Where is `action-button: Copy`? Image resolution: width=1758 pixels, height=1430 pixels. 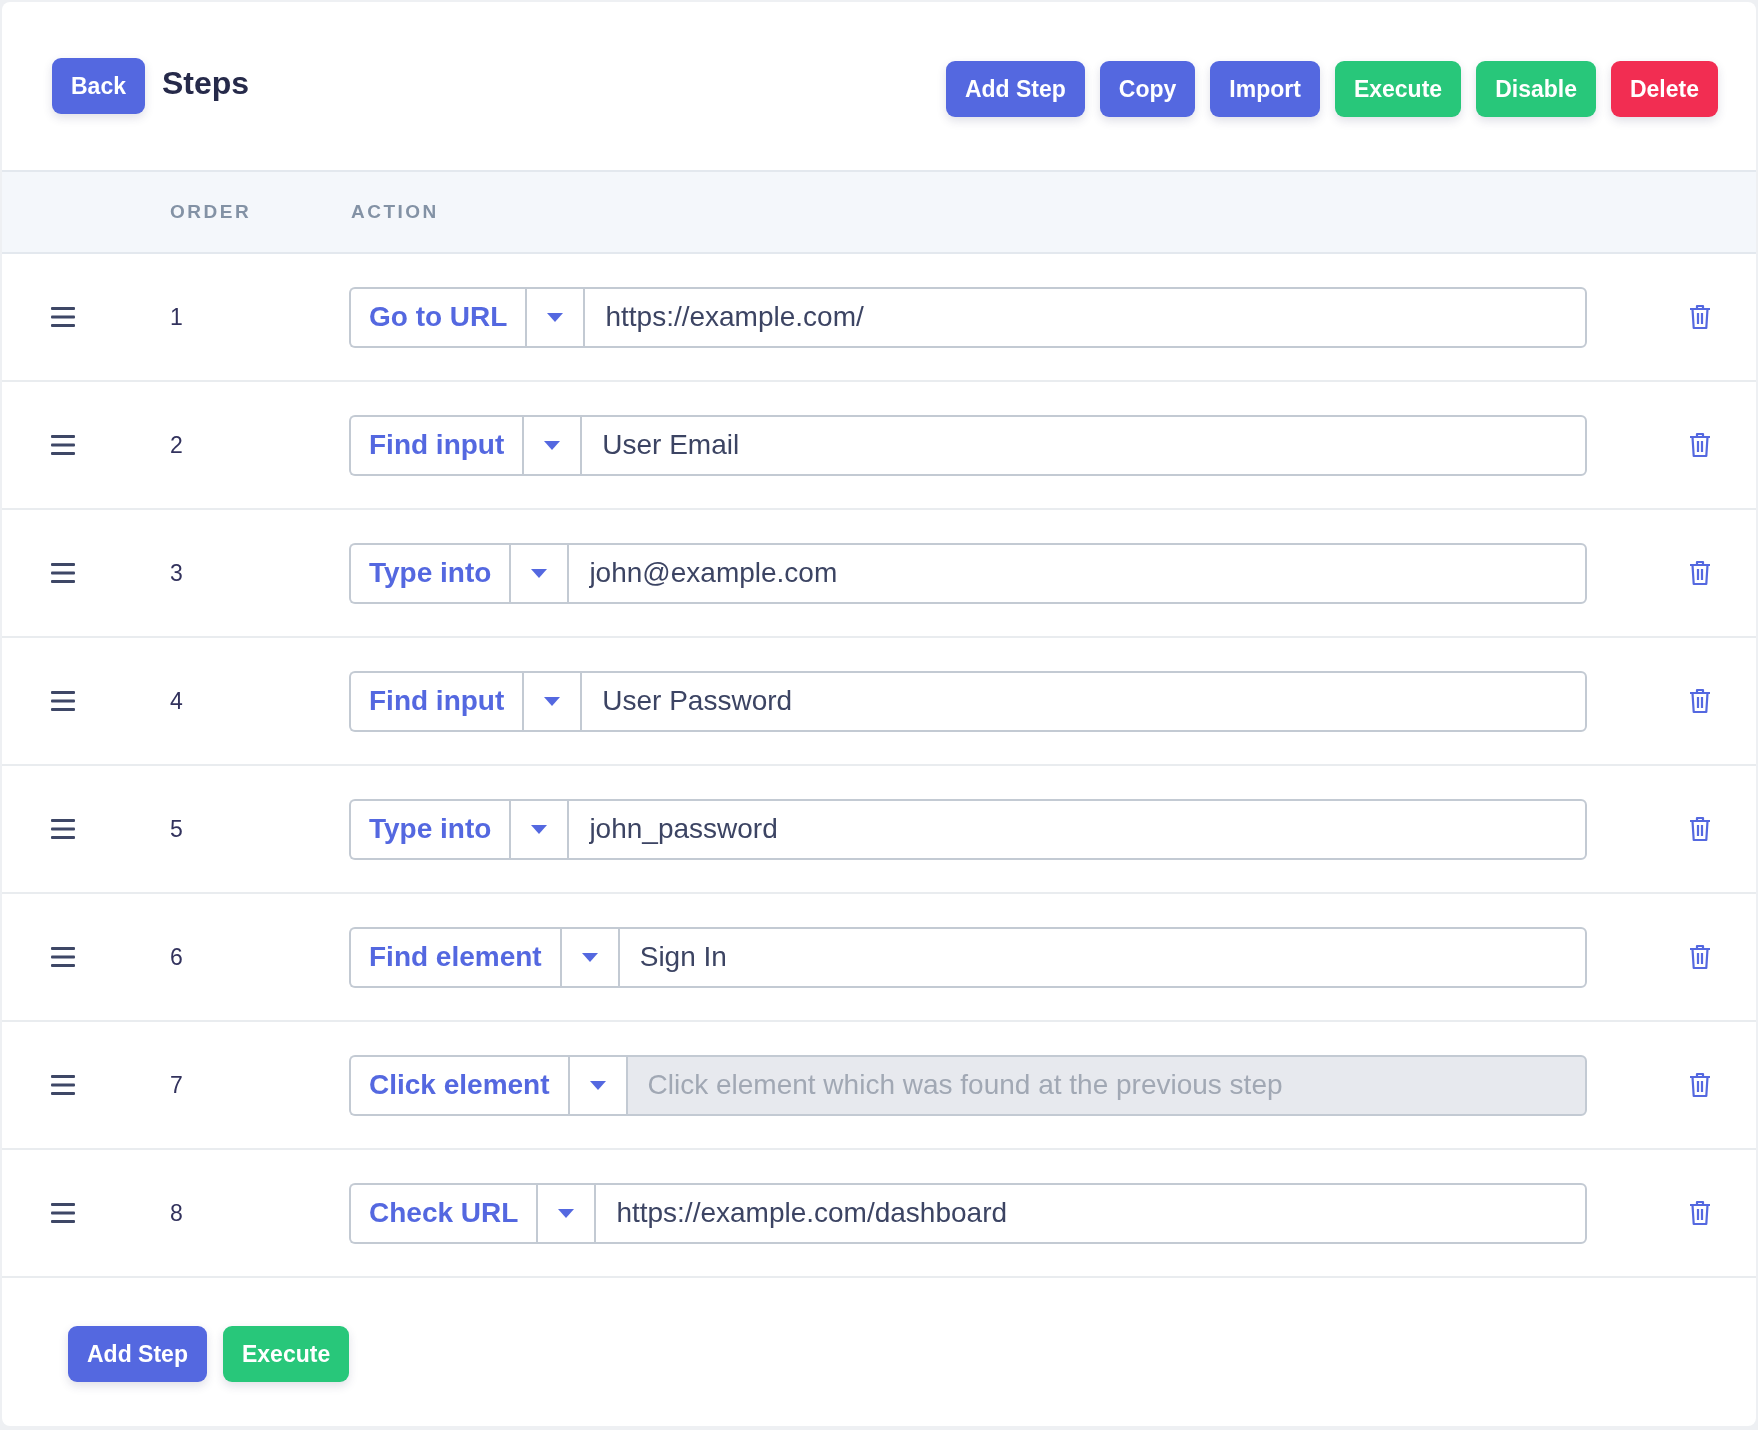 action-button: Copy is located at coordinates (1147, 89).